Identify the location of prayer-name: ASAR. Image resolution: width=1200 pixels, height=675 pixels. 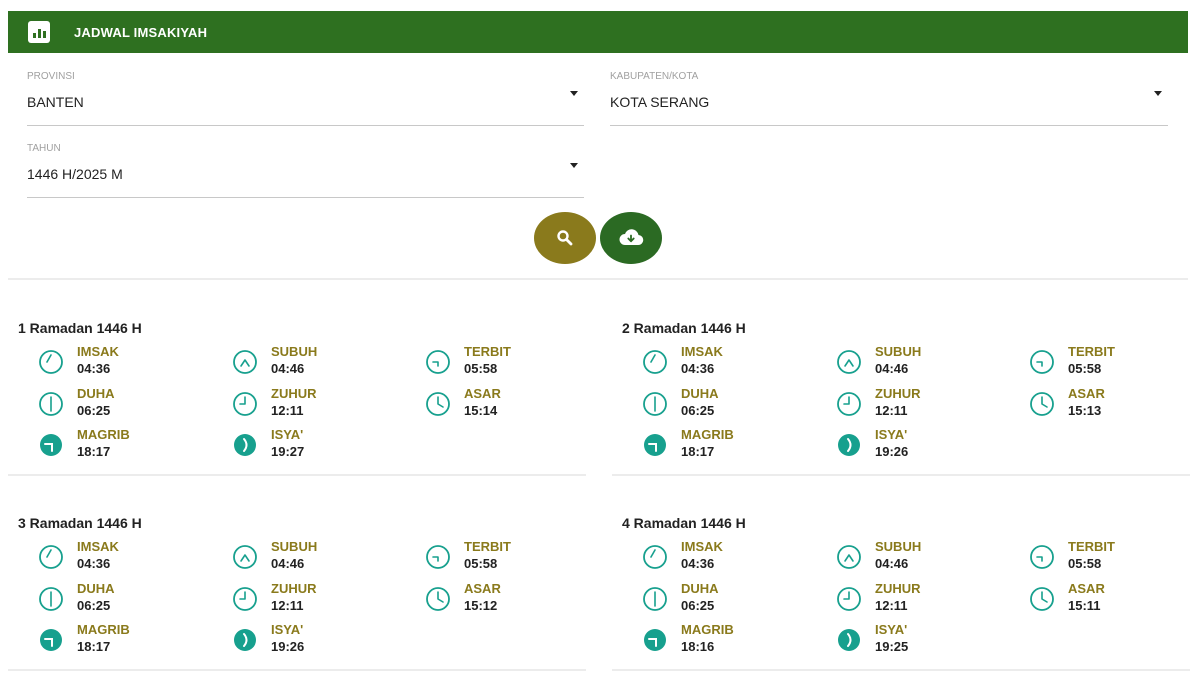
(1086, 393).